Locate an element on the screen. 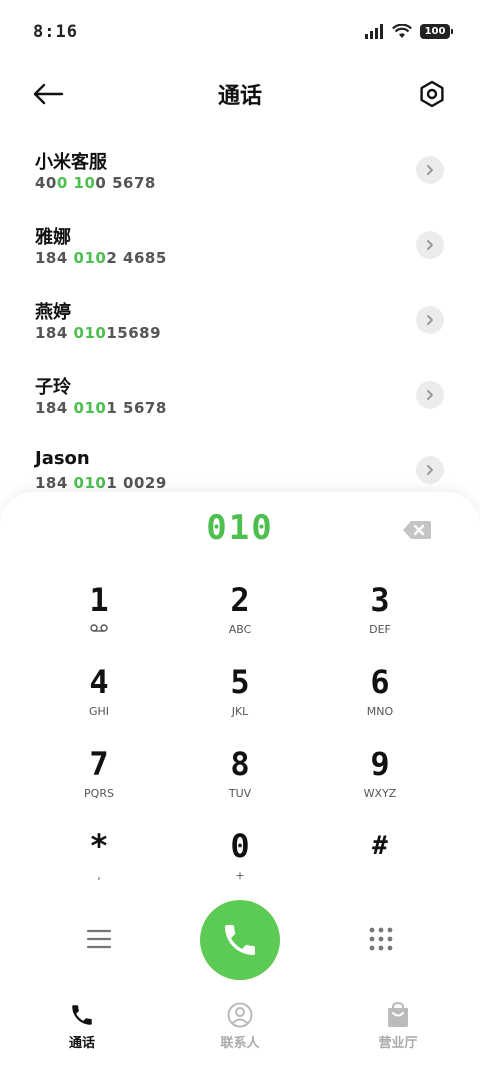  number-part: 1 5678 is located at coordinates (136, 408).